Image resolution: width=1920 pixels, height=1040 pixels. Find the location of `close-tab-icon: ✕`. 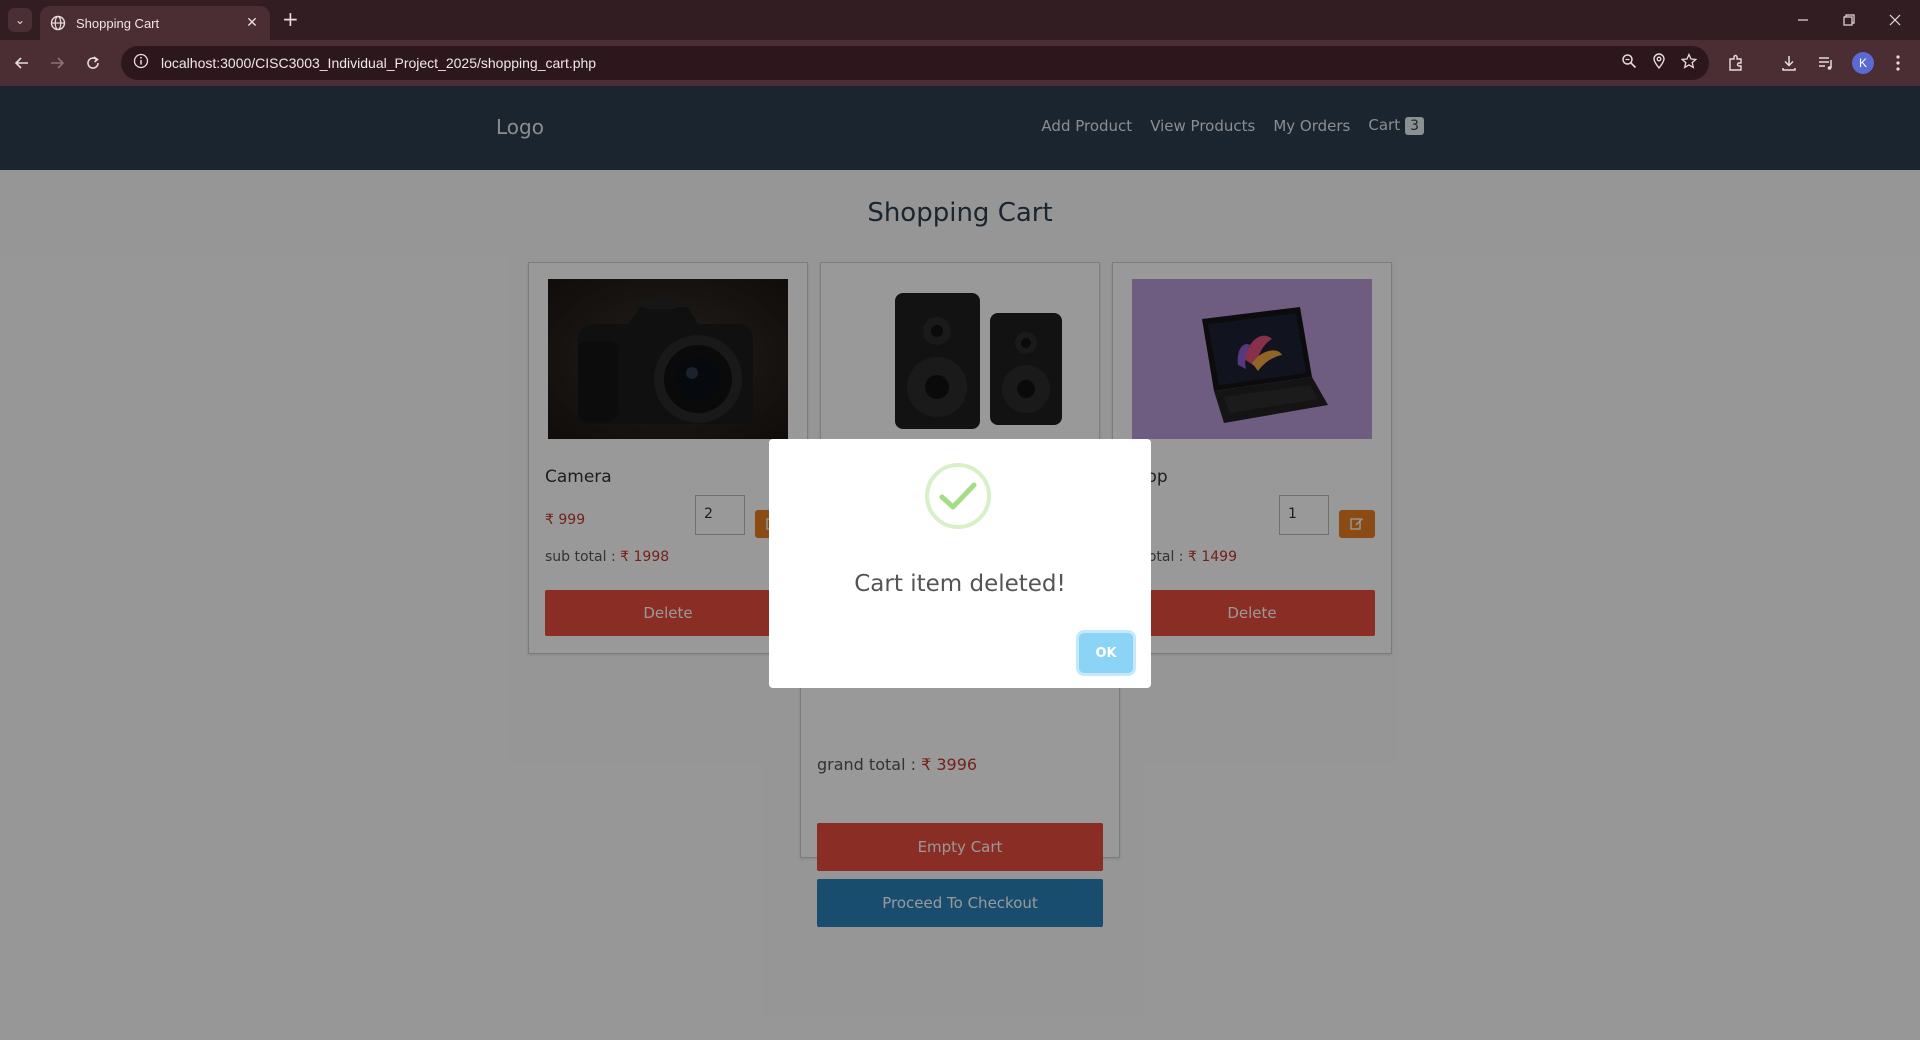

close-tab-icon: ✕ is located at coordinates (252, 23).